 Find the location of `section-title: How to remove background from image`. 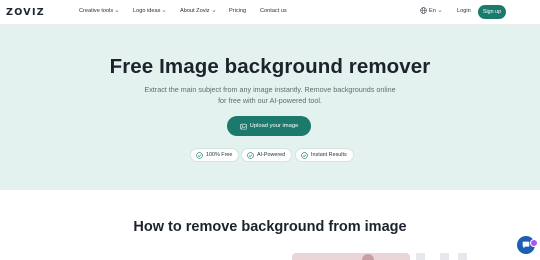

section-title: How to remove background from image is located at coordinates (270, 227).